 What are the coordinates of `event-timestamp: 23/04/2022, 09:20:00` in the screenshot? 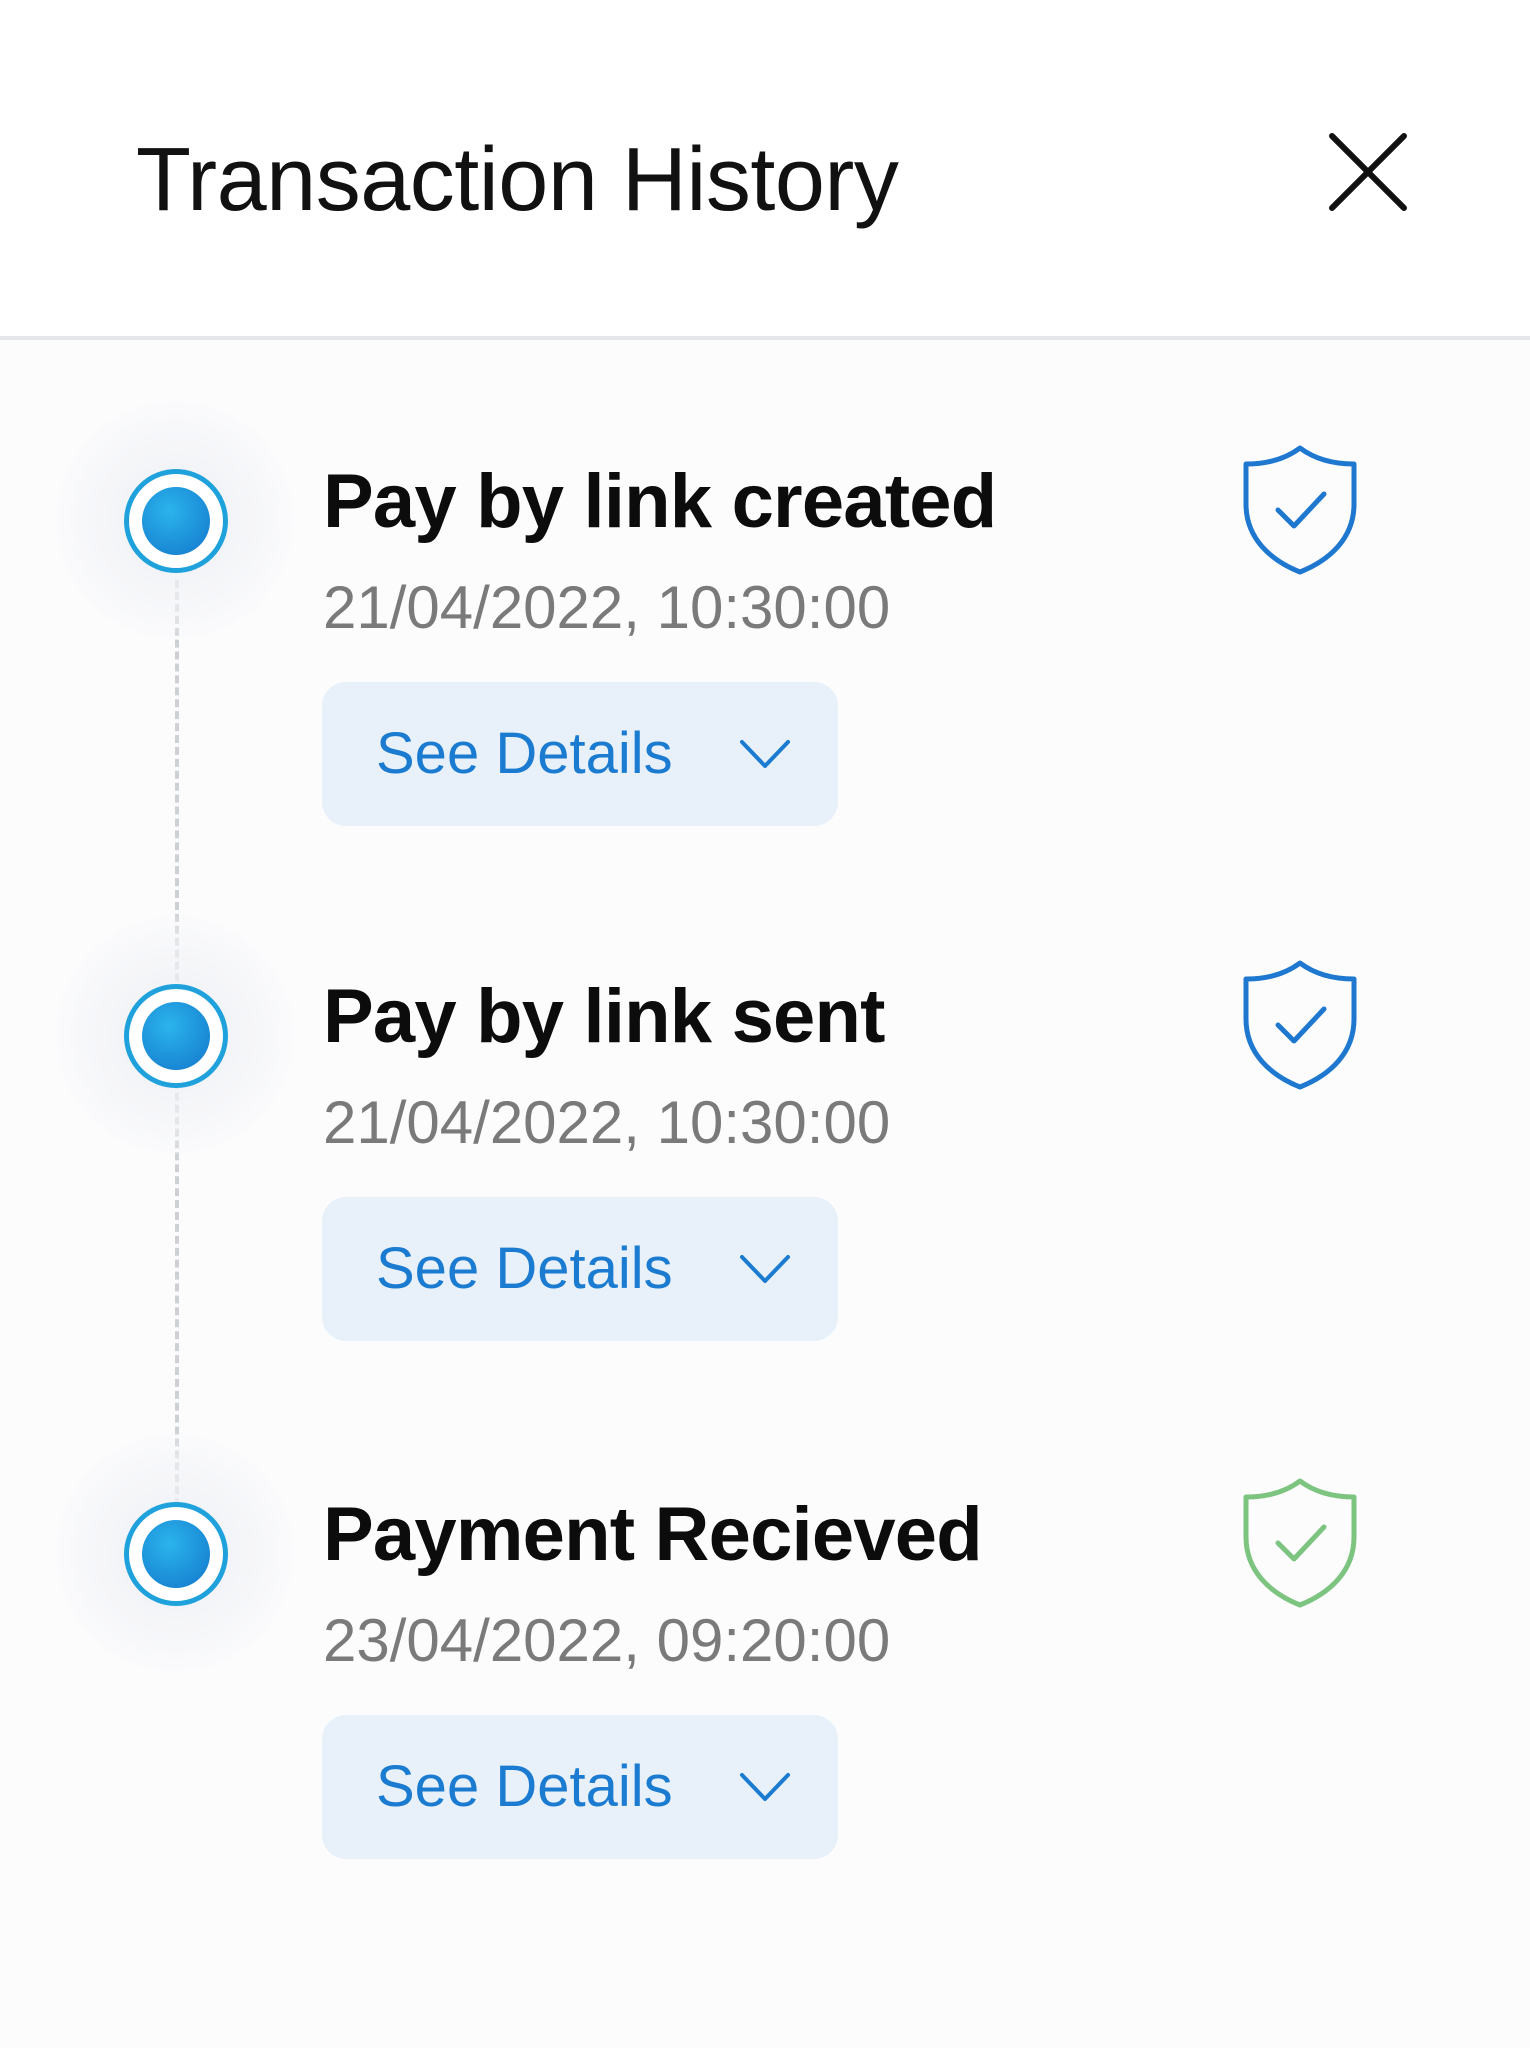 It's located at (607, 1640).